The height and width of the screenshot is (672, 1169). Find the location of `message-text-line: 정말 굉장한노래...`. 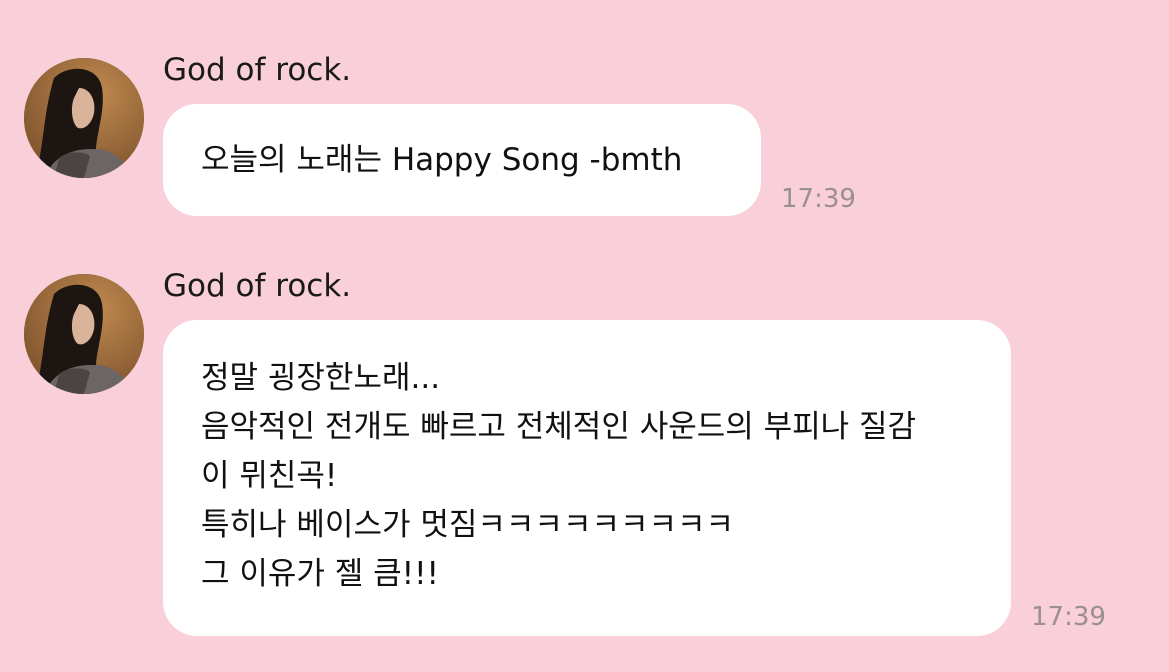

message-text-line: 정말 굉장한노래... is located at coordinates (321, 378).